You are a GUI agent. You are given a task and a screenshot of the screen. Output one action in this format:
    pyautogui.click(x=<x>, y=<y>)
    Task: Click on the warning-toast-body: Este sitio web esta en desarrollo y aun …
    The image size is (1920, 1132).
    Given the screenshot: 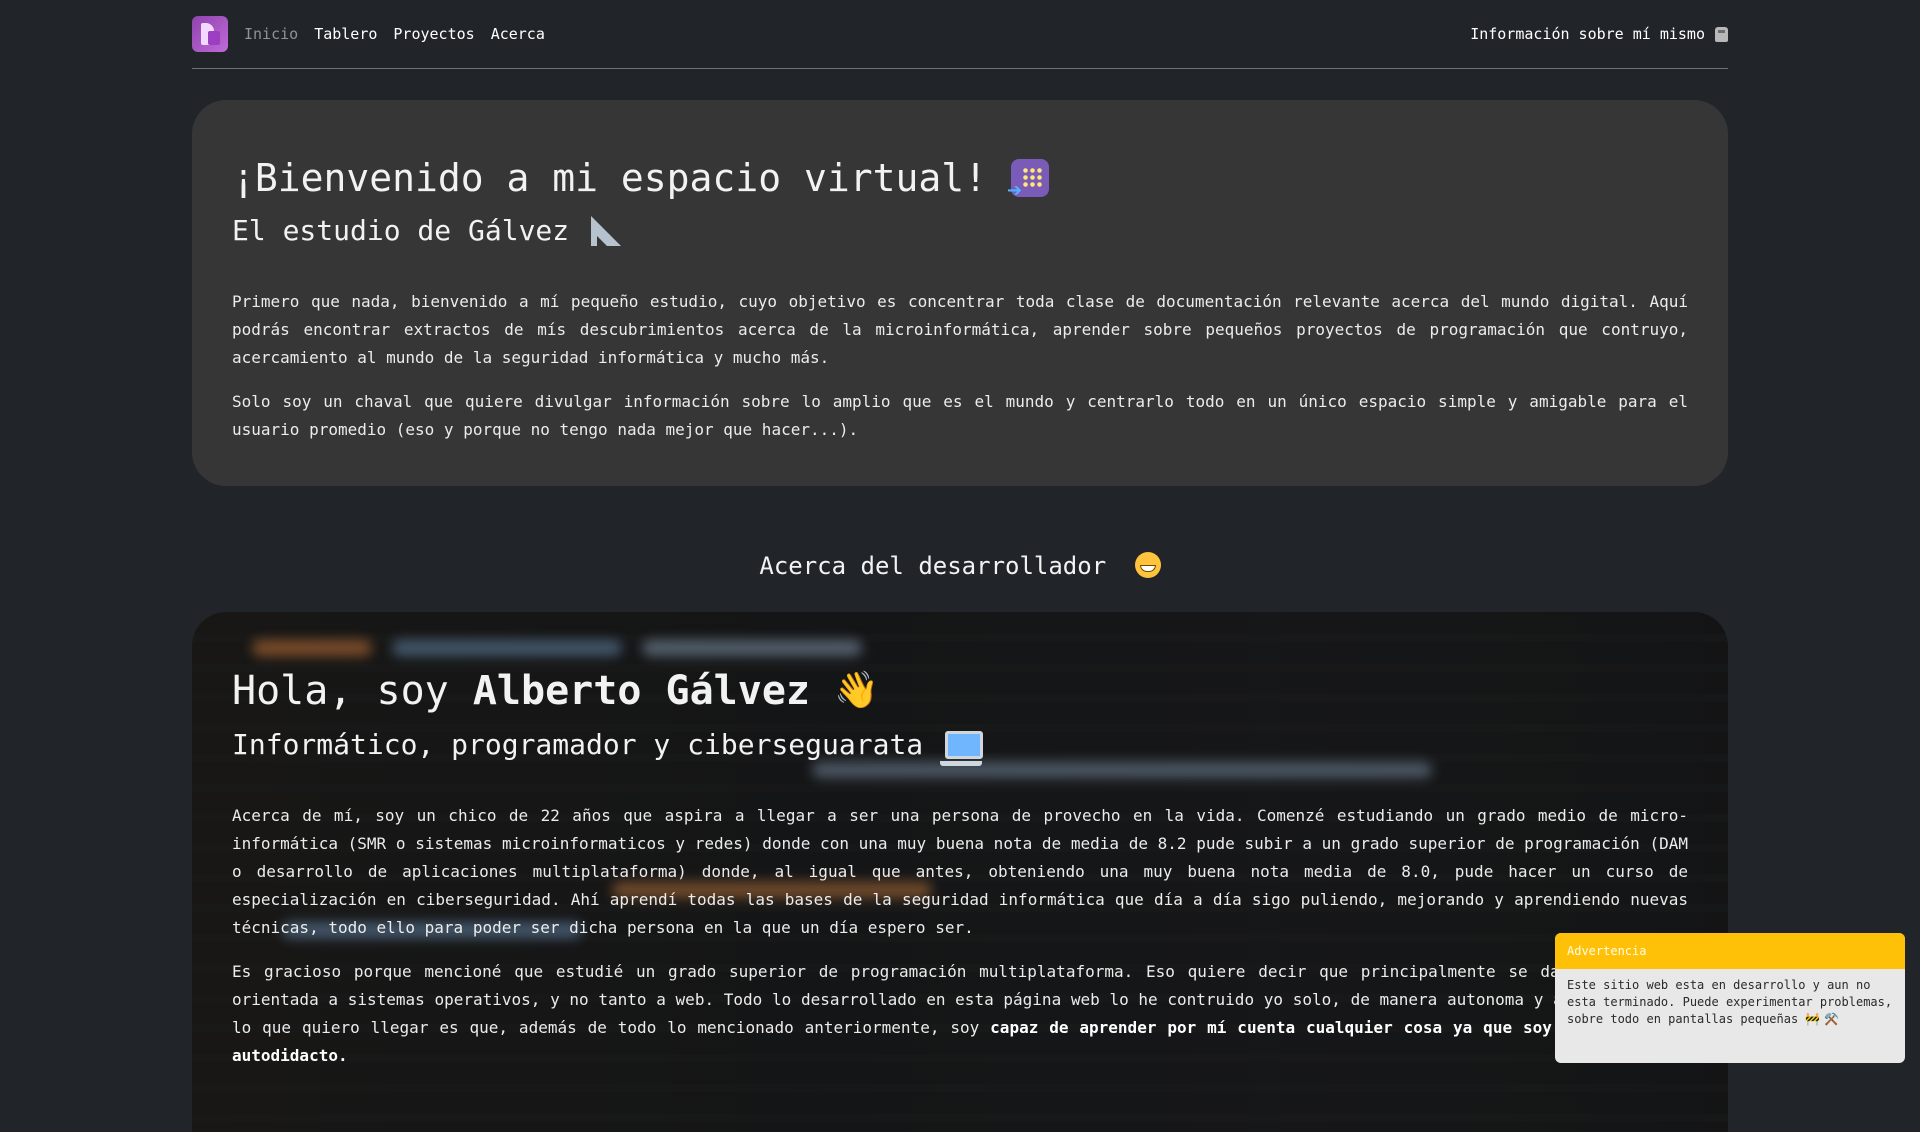 What is the action you would take?
    pyautogui.click(x=1730, y=998)
    